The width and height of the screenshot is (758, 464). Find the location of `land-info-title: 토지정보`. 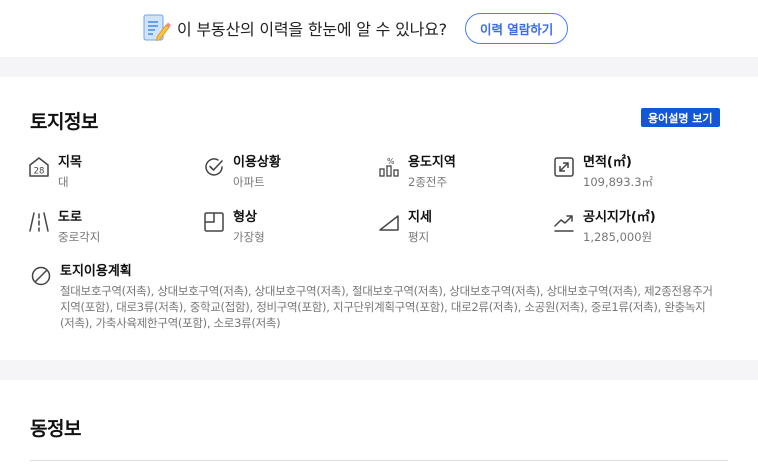

land-info-title: 토지정보 is located at coordinates (64, 122).